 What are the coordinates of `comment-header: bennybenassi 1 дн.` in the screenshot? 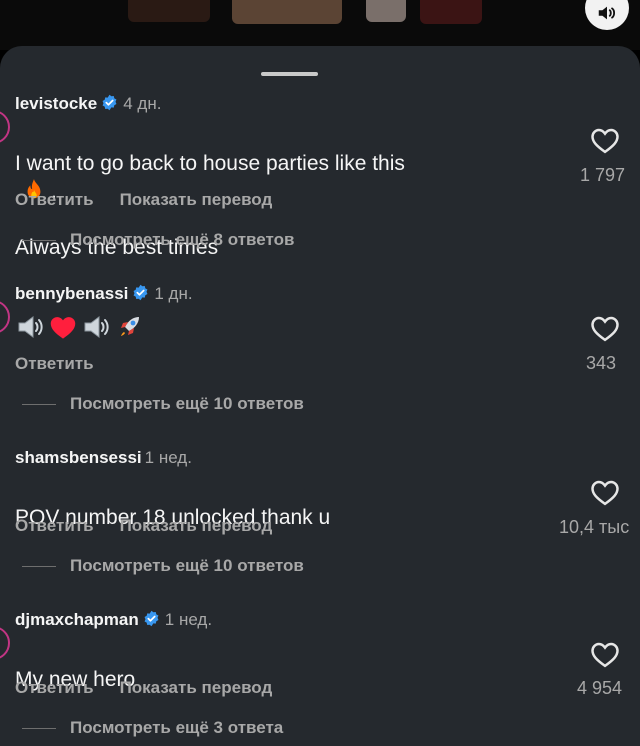 It's located at (104, 294).